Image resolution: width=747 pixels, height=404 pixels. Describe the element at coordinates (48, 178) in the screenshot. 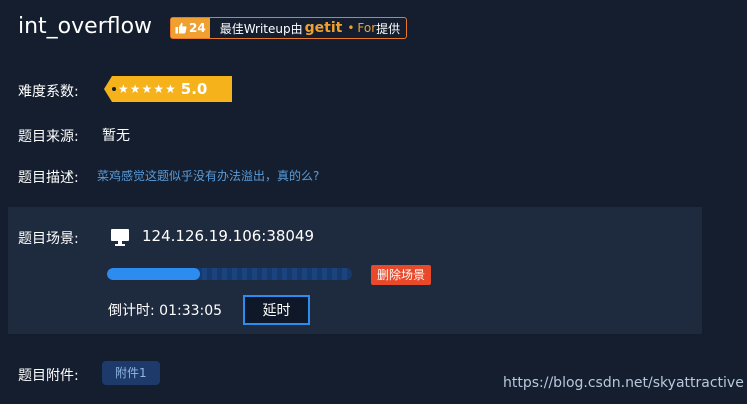

I see `description-label: 题目描述:` at that location.